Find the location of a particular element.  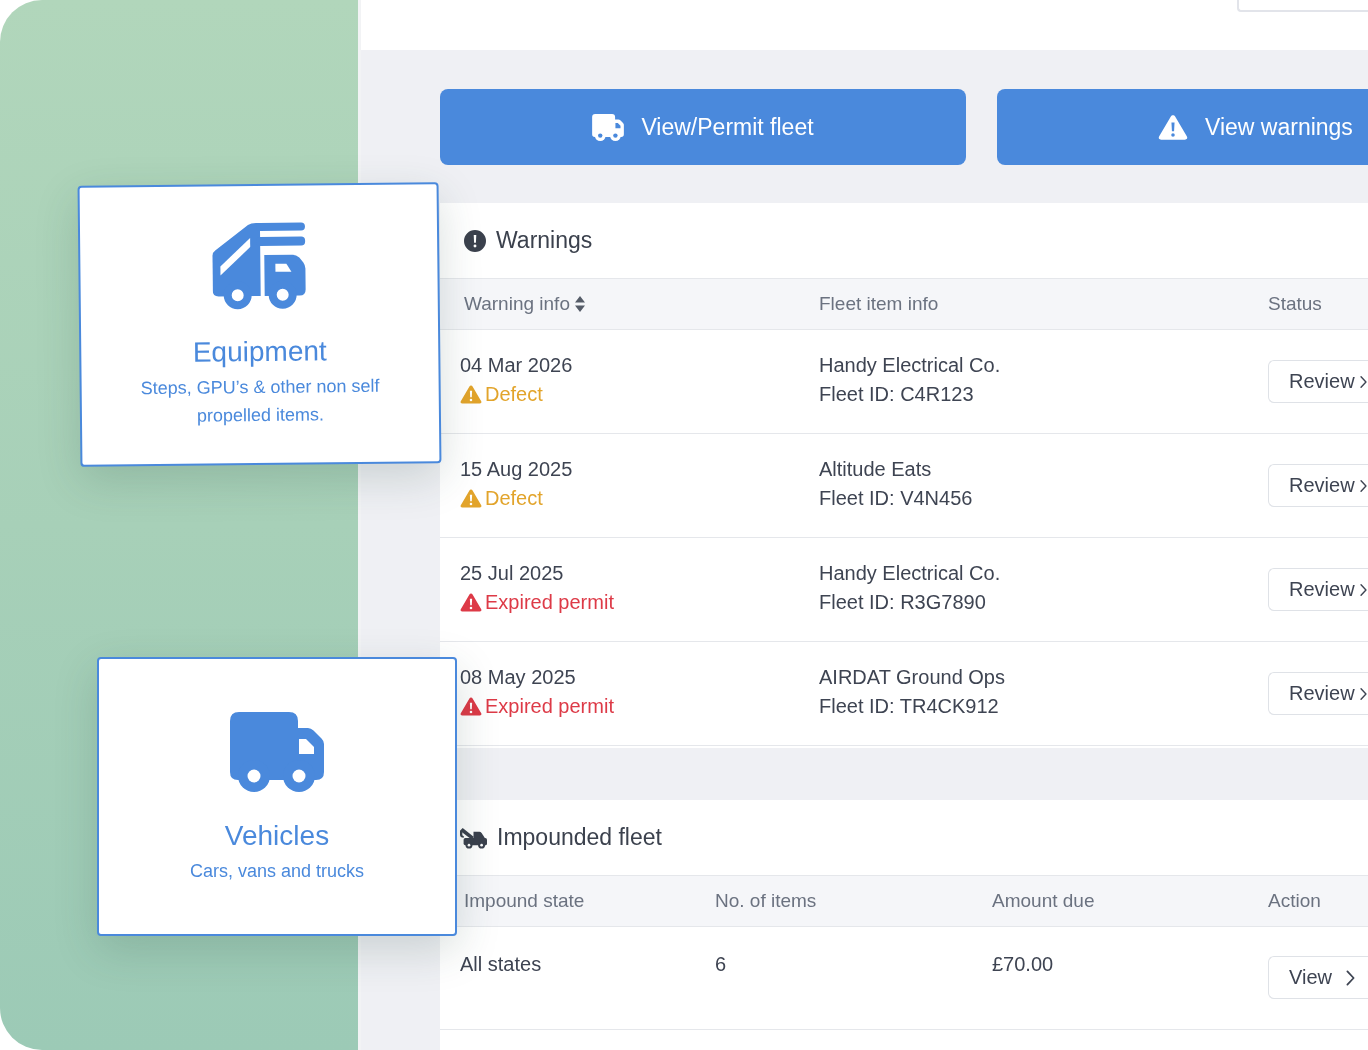

table-cell-text: £70.00 is located at coordinates (1023, 964).